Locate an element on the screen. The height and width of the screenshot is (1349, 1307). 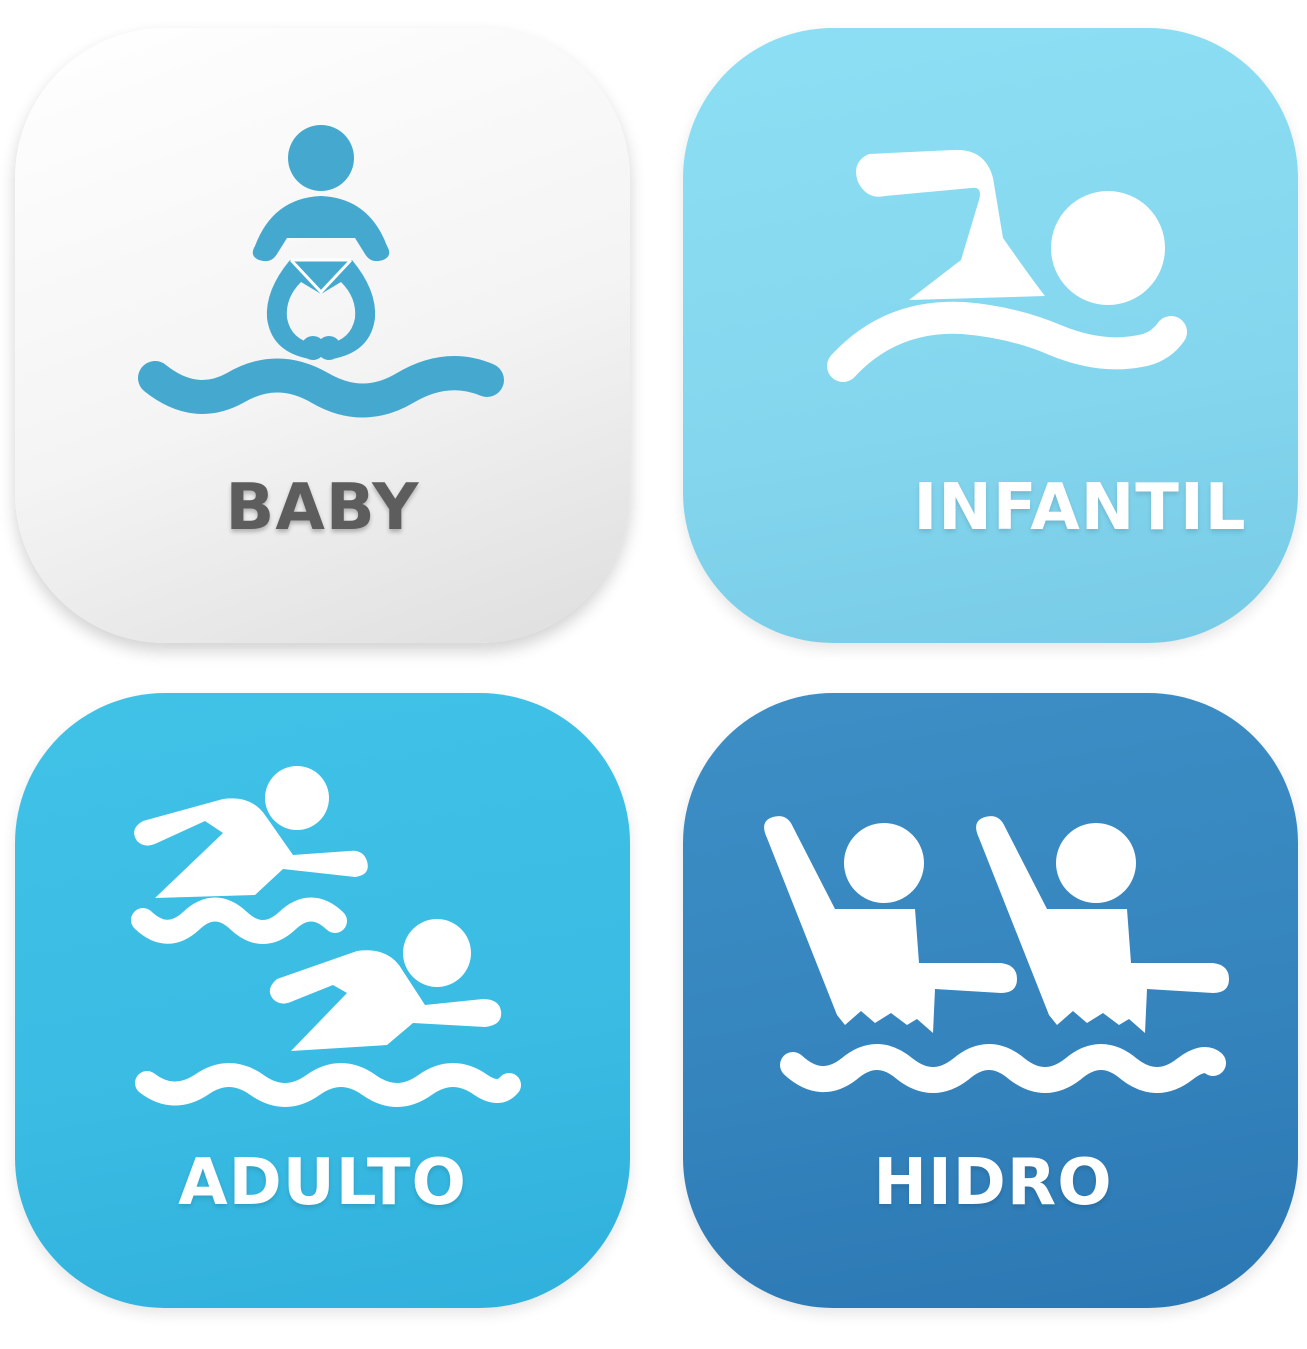
tile-label: HIDRO is located at coordinates (993, 1183).